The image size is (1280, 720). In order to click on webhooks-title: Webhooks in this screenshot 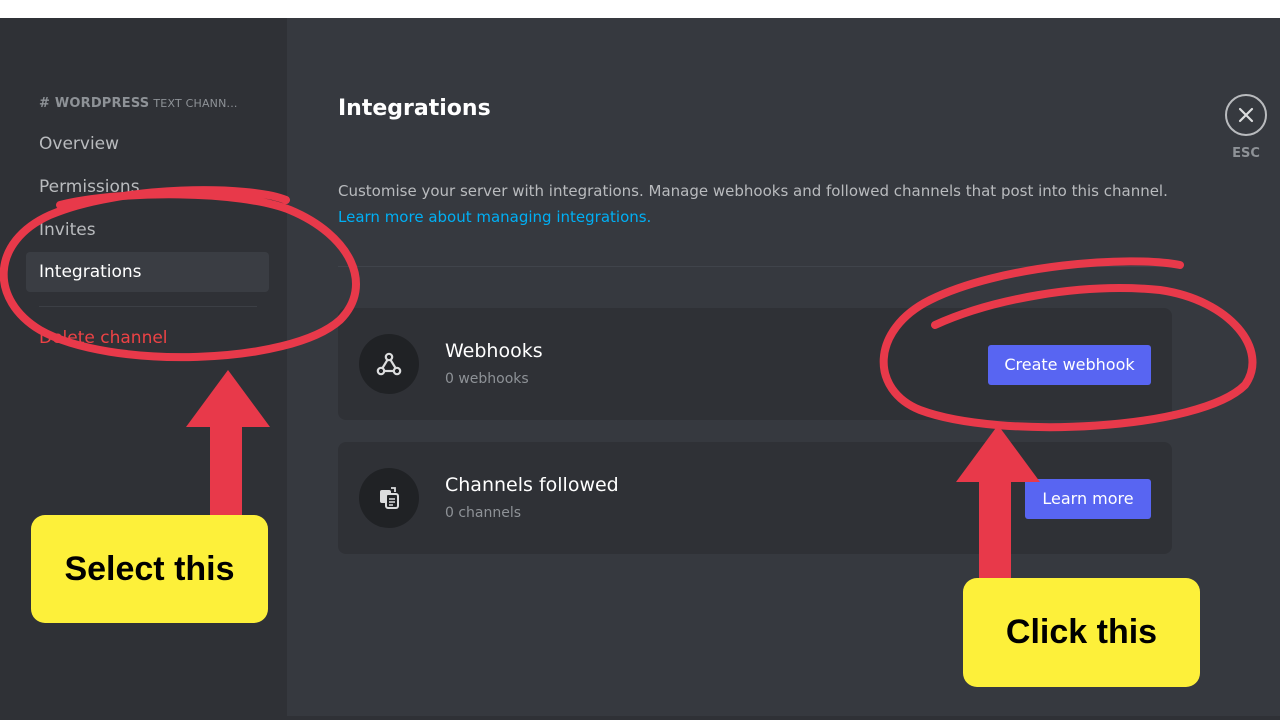, I will do `click(494, 351)`.